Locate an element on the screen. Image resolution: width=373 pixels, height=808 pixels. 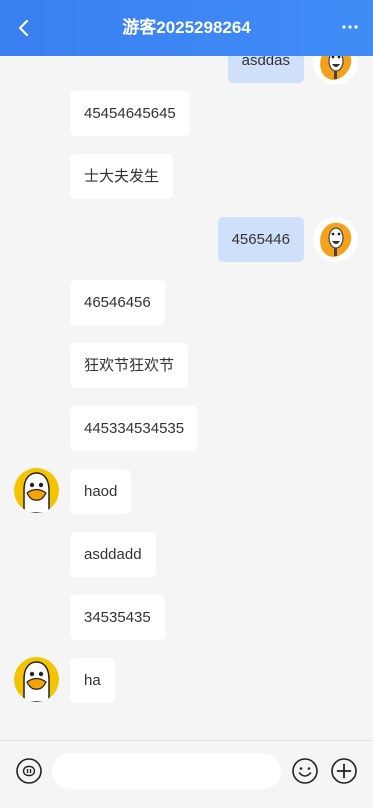
other-message-bubble: 45454645645 is located at coordinates (130, 113).